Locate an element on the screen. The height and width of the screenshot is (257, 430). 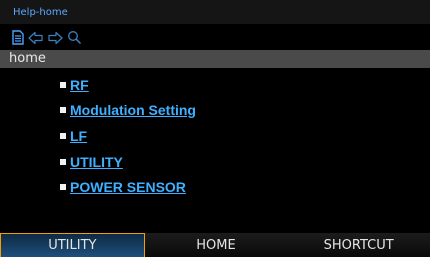
link-lf: LF is located at coordinates (78, 136).